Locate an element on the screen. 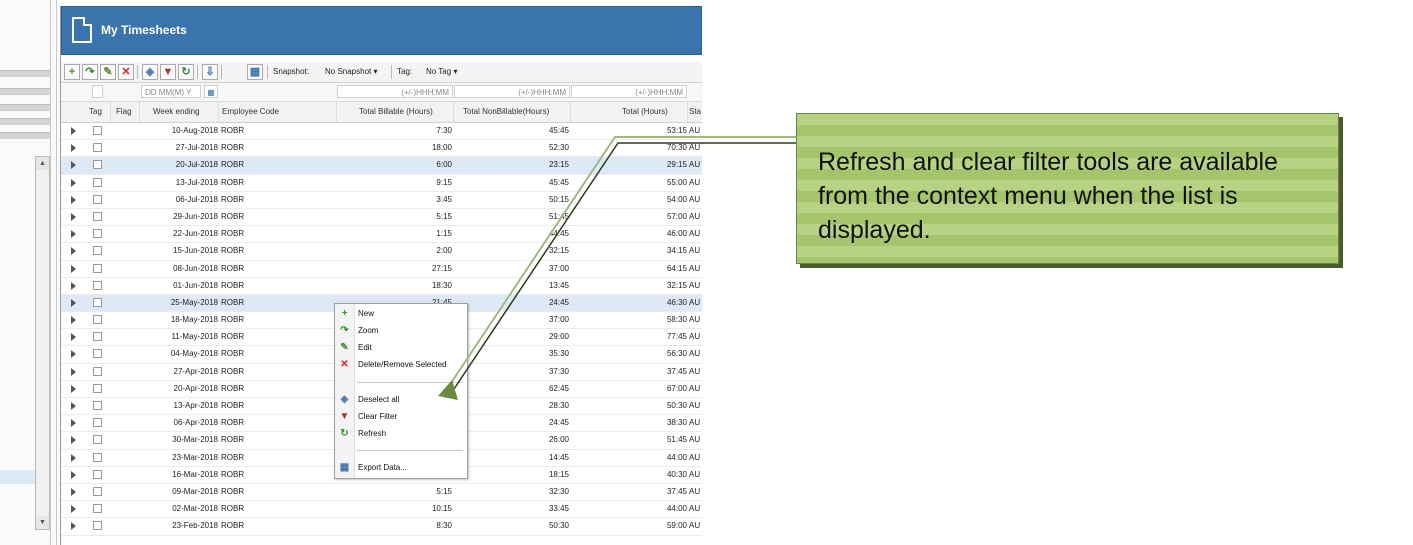 Image resolution: width=1413 pixels, height=545 pixels. callout-arrow is located at coordinates (617, 268).